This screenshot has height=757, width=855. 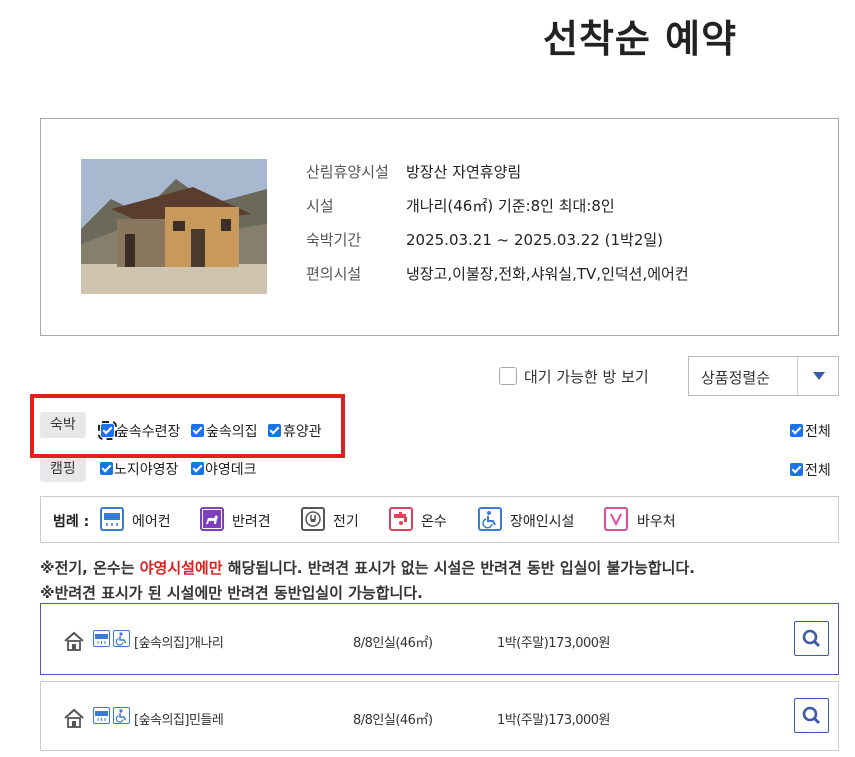 I want to click on option-camping-deck: 야영데크, so click(x=231, y=469).